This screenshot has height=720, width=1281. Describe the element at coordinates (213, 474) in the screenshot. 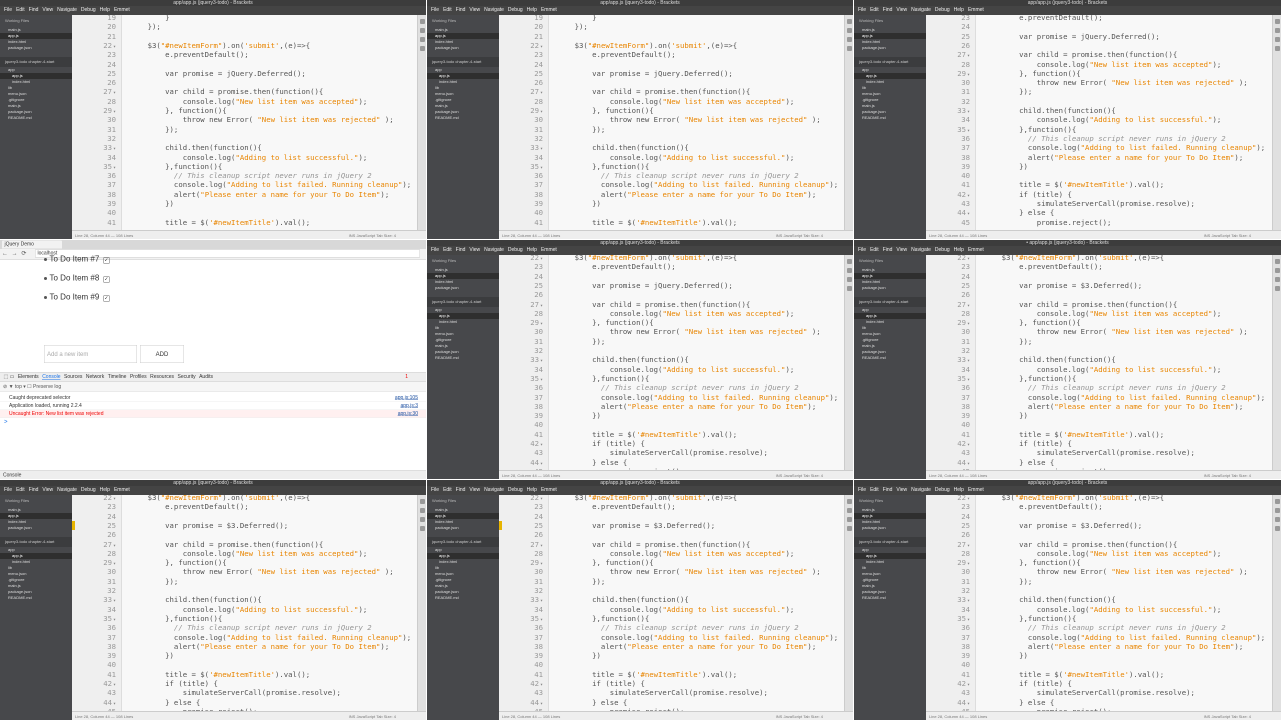

I see `console-drawer-tab: Console` at that location.